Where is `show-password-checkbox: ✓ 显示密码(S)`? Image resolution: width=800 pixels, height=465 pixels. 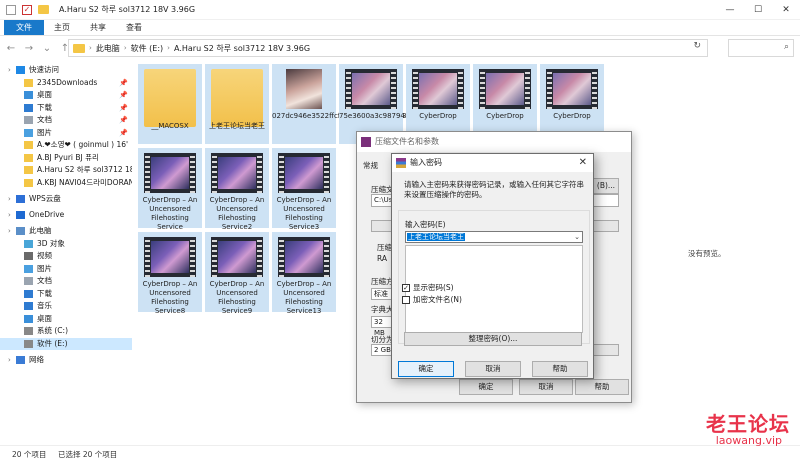 show-password-checkbox: ✓ 显示密码(S) is located at coordinates (428, 287).